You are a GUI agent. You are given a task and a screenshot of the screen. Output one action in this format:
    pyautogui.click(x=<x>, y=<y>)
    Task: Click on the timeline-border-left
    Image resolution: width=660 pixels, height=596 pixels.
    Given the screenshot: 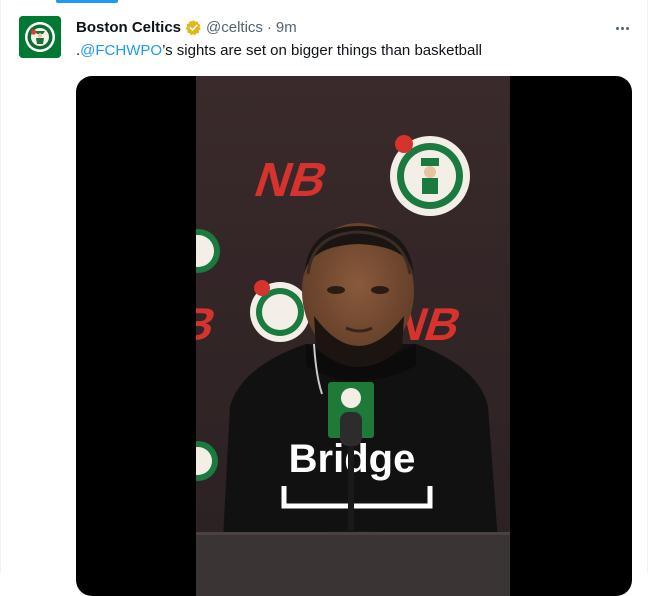 What is the action you would take?
    pyautogui.click(x=0, y=286)
    